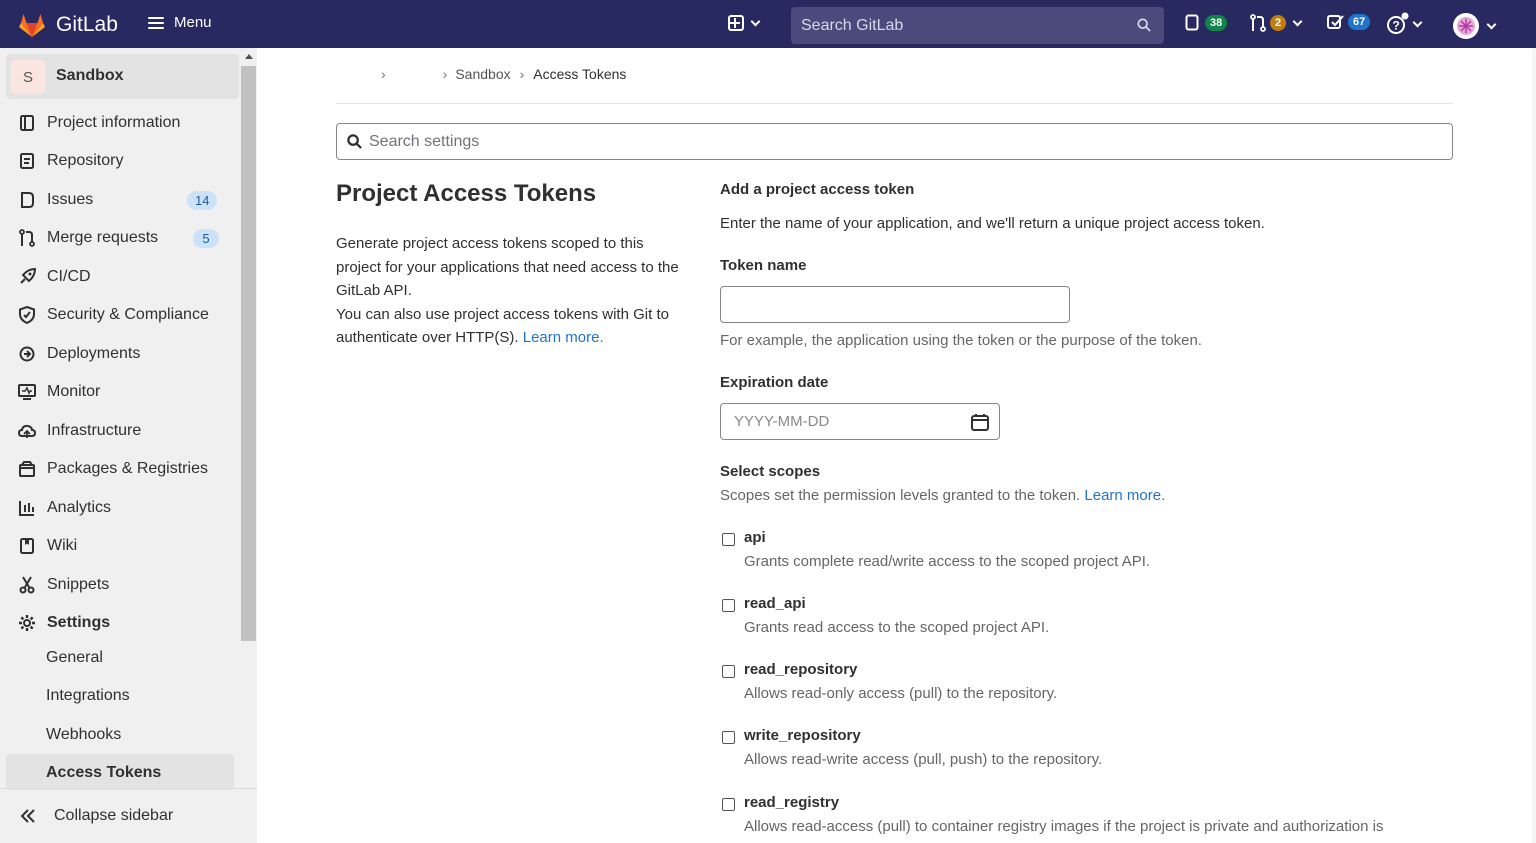 This screenshot has width=1536, height=843. Describe the element at coordinates (728, 804) in the screenshot. I see `scope-read-registry-checkbox` at that location.